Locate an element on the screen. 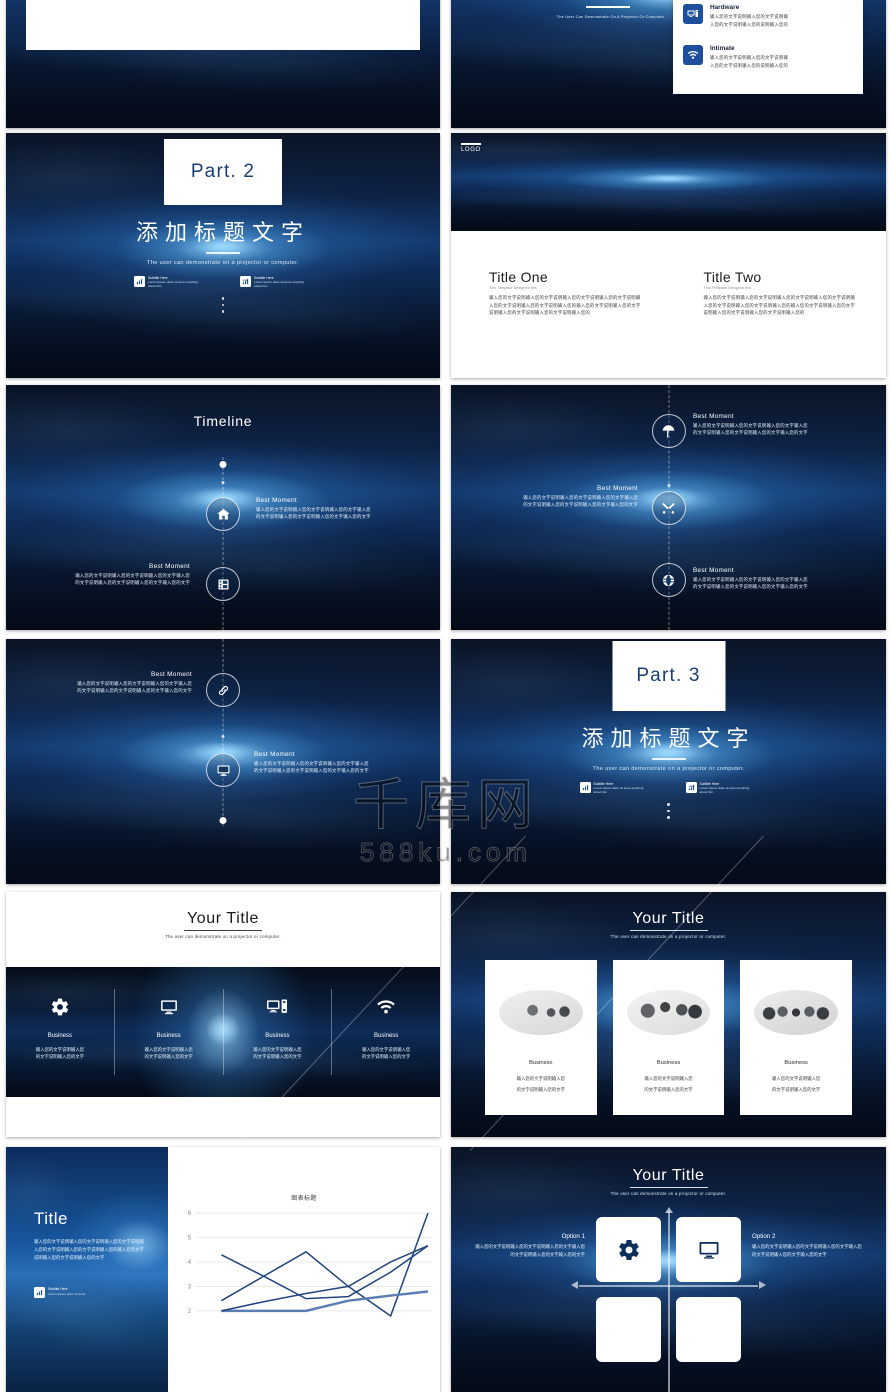 Image resolution: width=892 pixels, height=1392 pixels. desktop-icon is located at coordinates (693, 14).